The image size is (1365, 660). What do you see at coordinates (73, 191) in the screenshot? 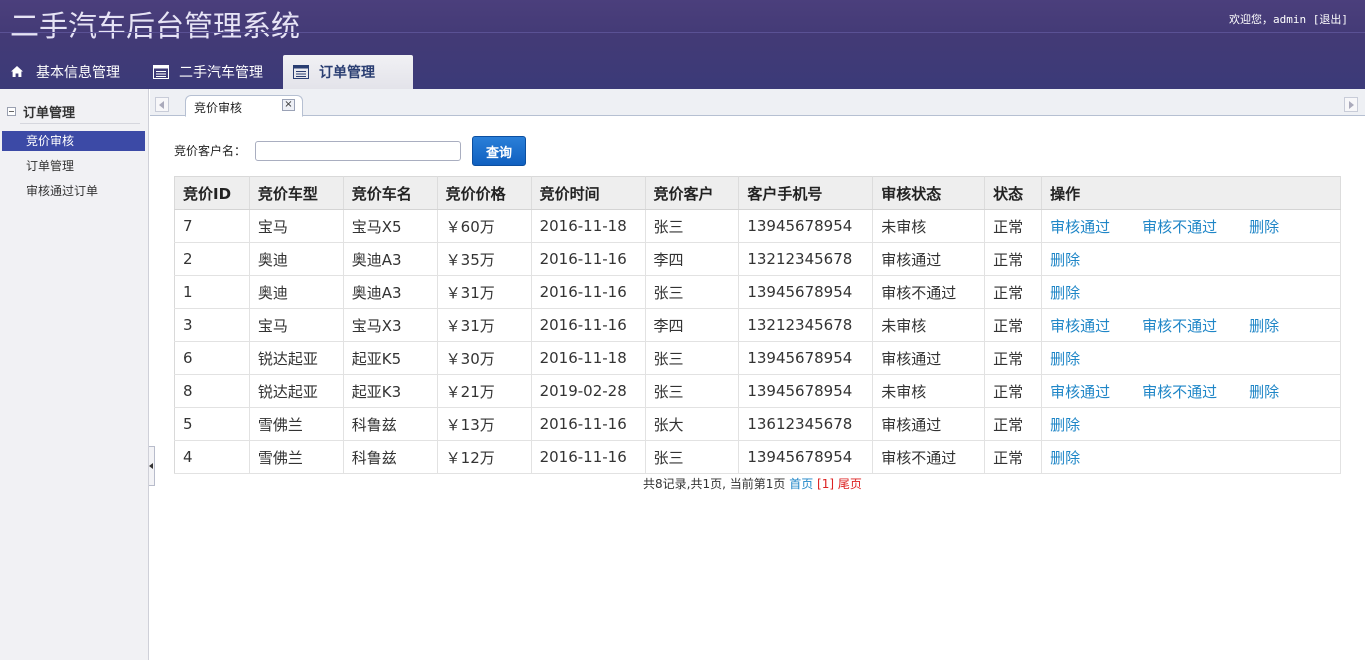
I see `sidebar-item-approved-orders: 审核通过订单` at bounding box center [73, 191].